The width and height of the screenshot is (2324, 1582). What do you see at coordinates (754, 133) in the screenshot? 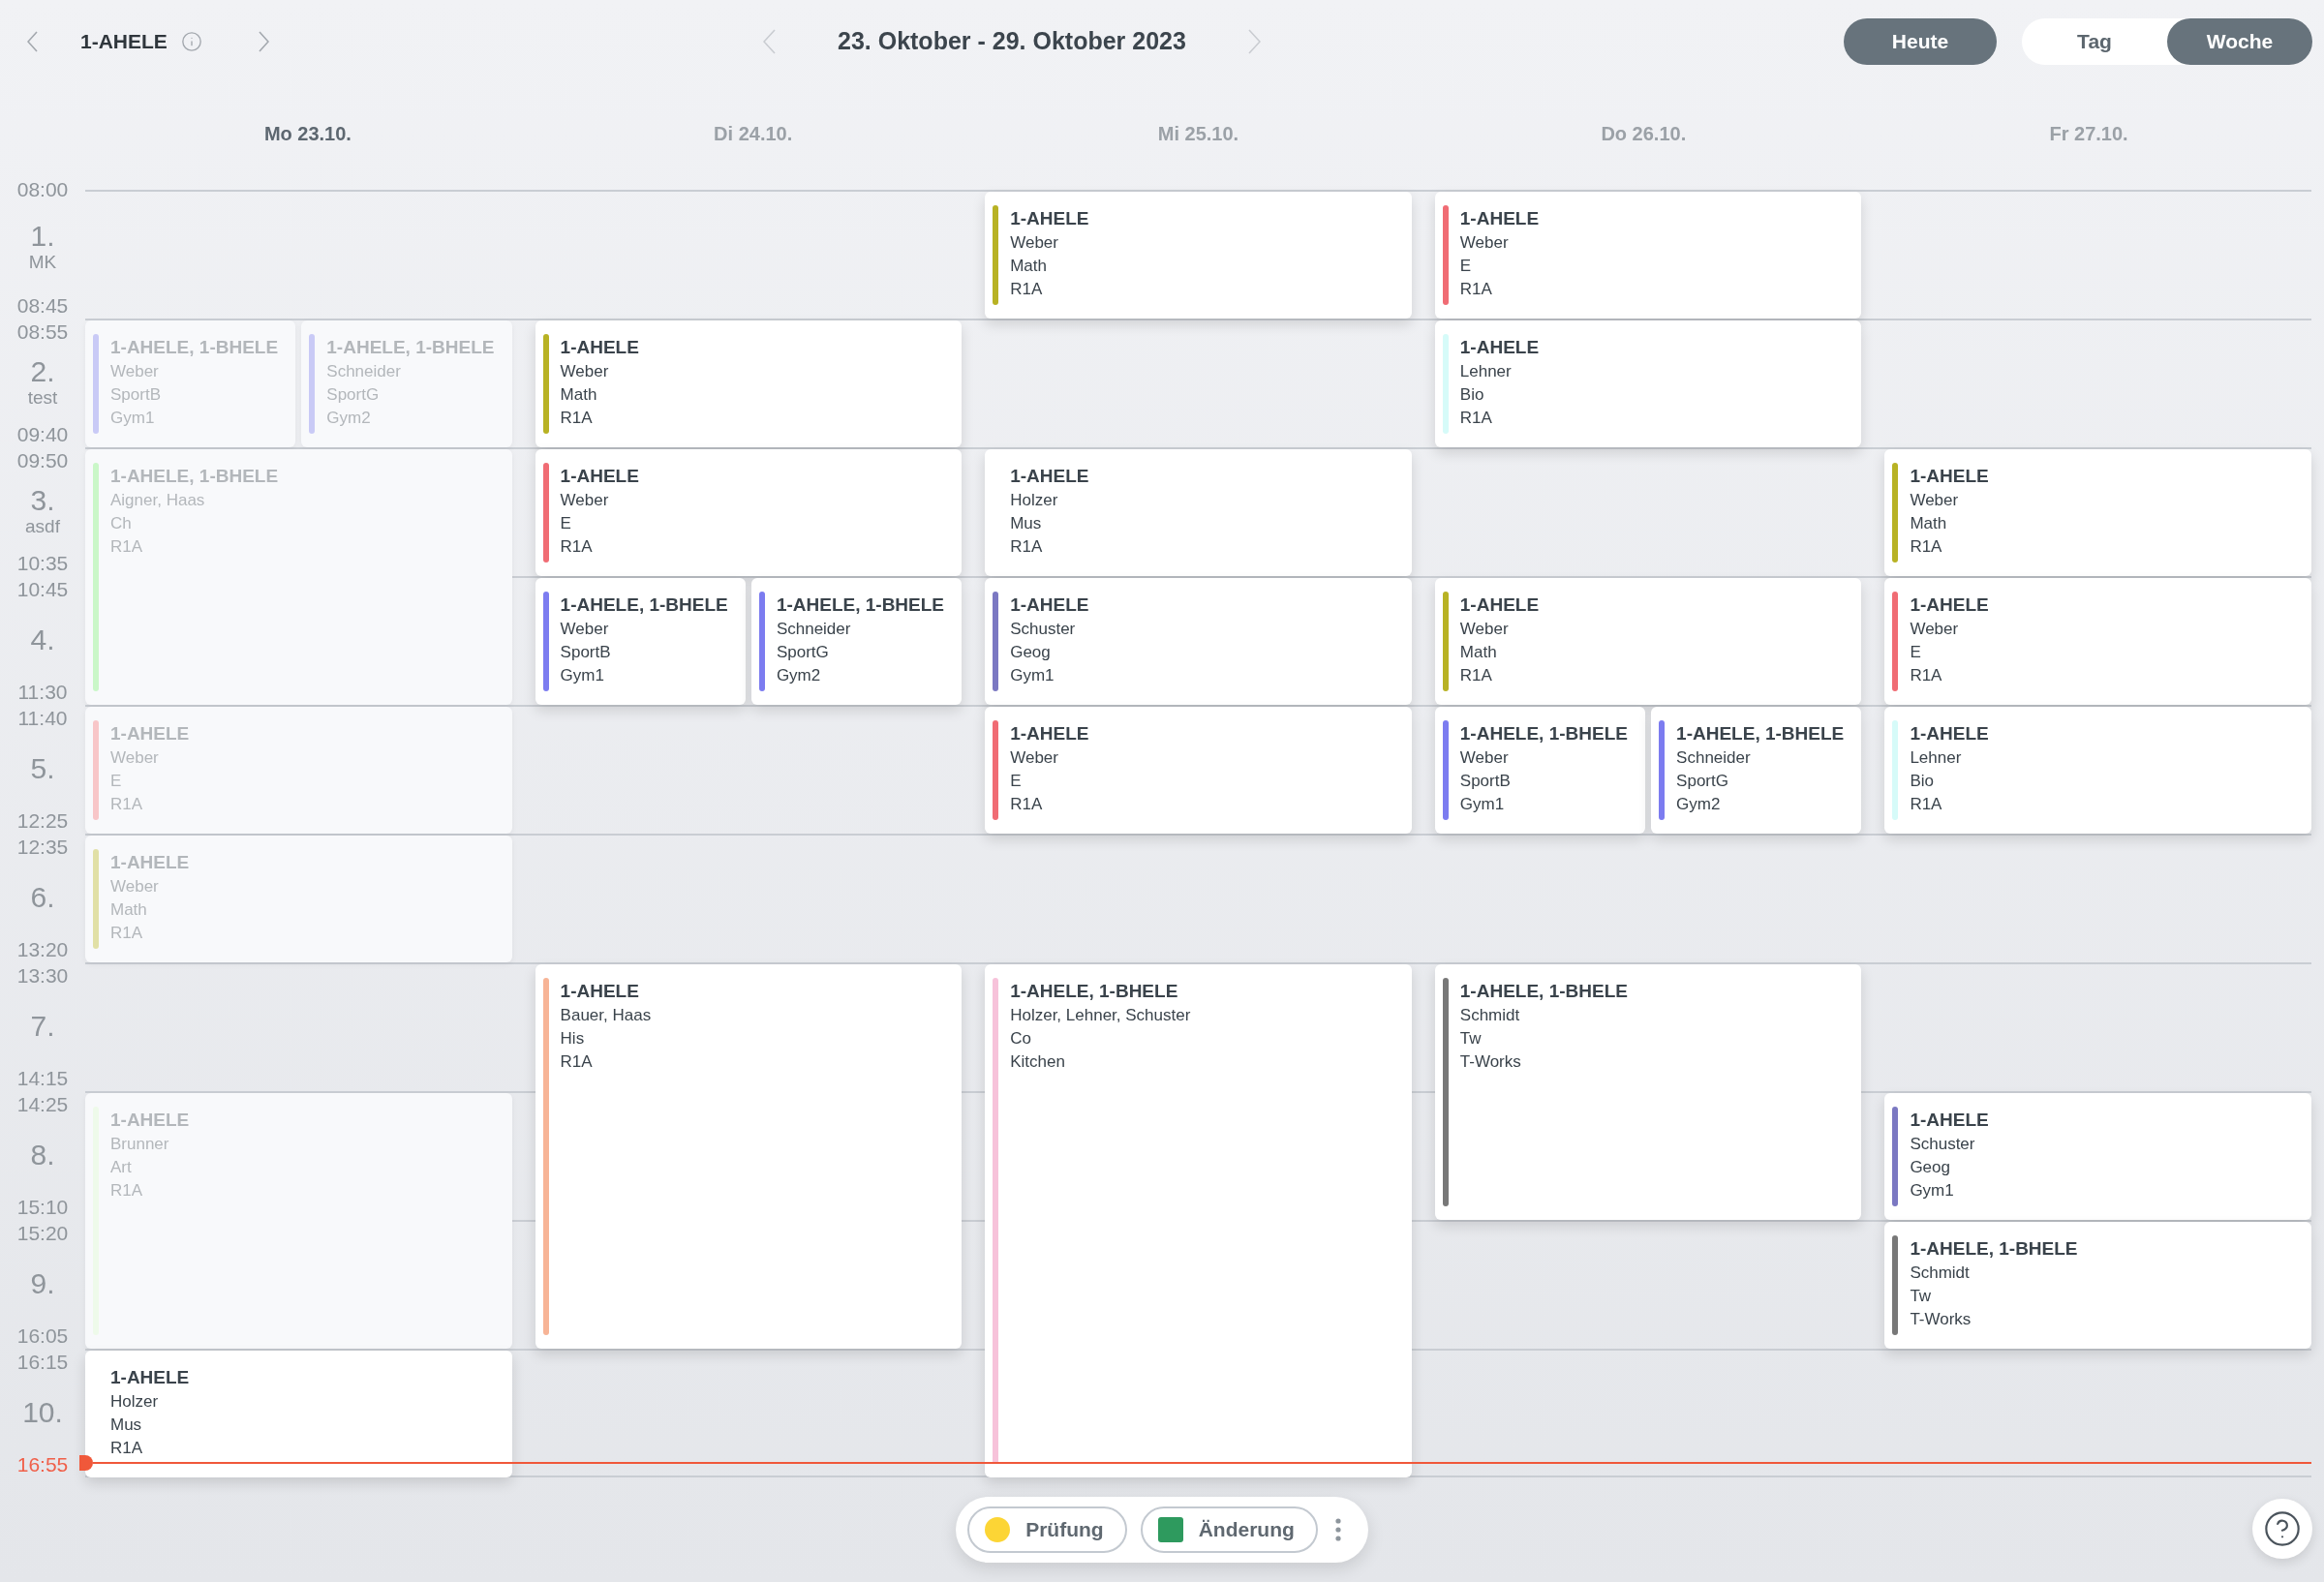
I see `day-header: Di 24.10.` at bounding box center [754, 133].